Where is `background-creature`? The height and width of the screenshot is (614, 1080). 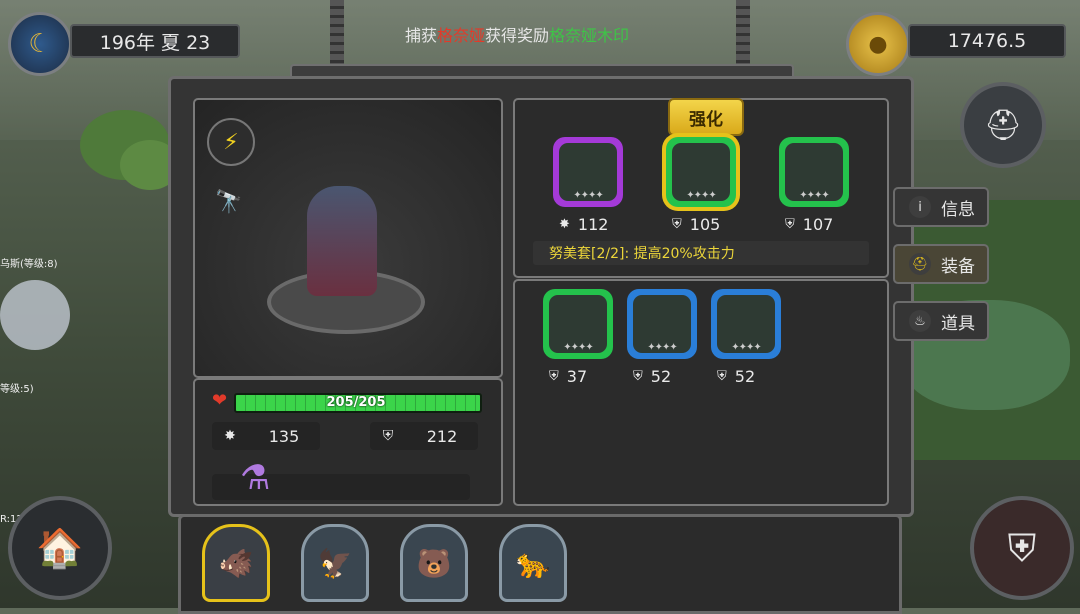 background-creature is located at coordinates (35, 315).